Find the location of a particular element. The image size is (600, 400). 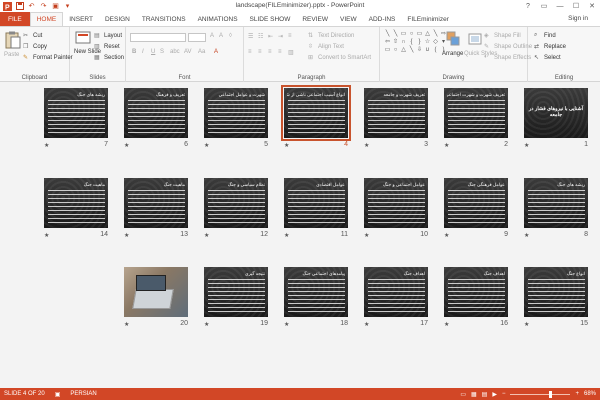

copy-button: ❐ Copy is located at coordinates (35, 47).